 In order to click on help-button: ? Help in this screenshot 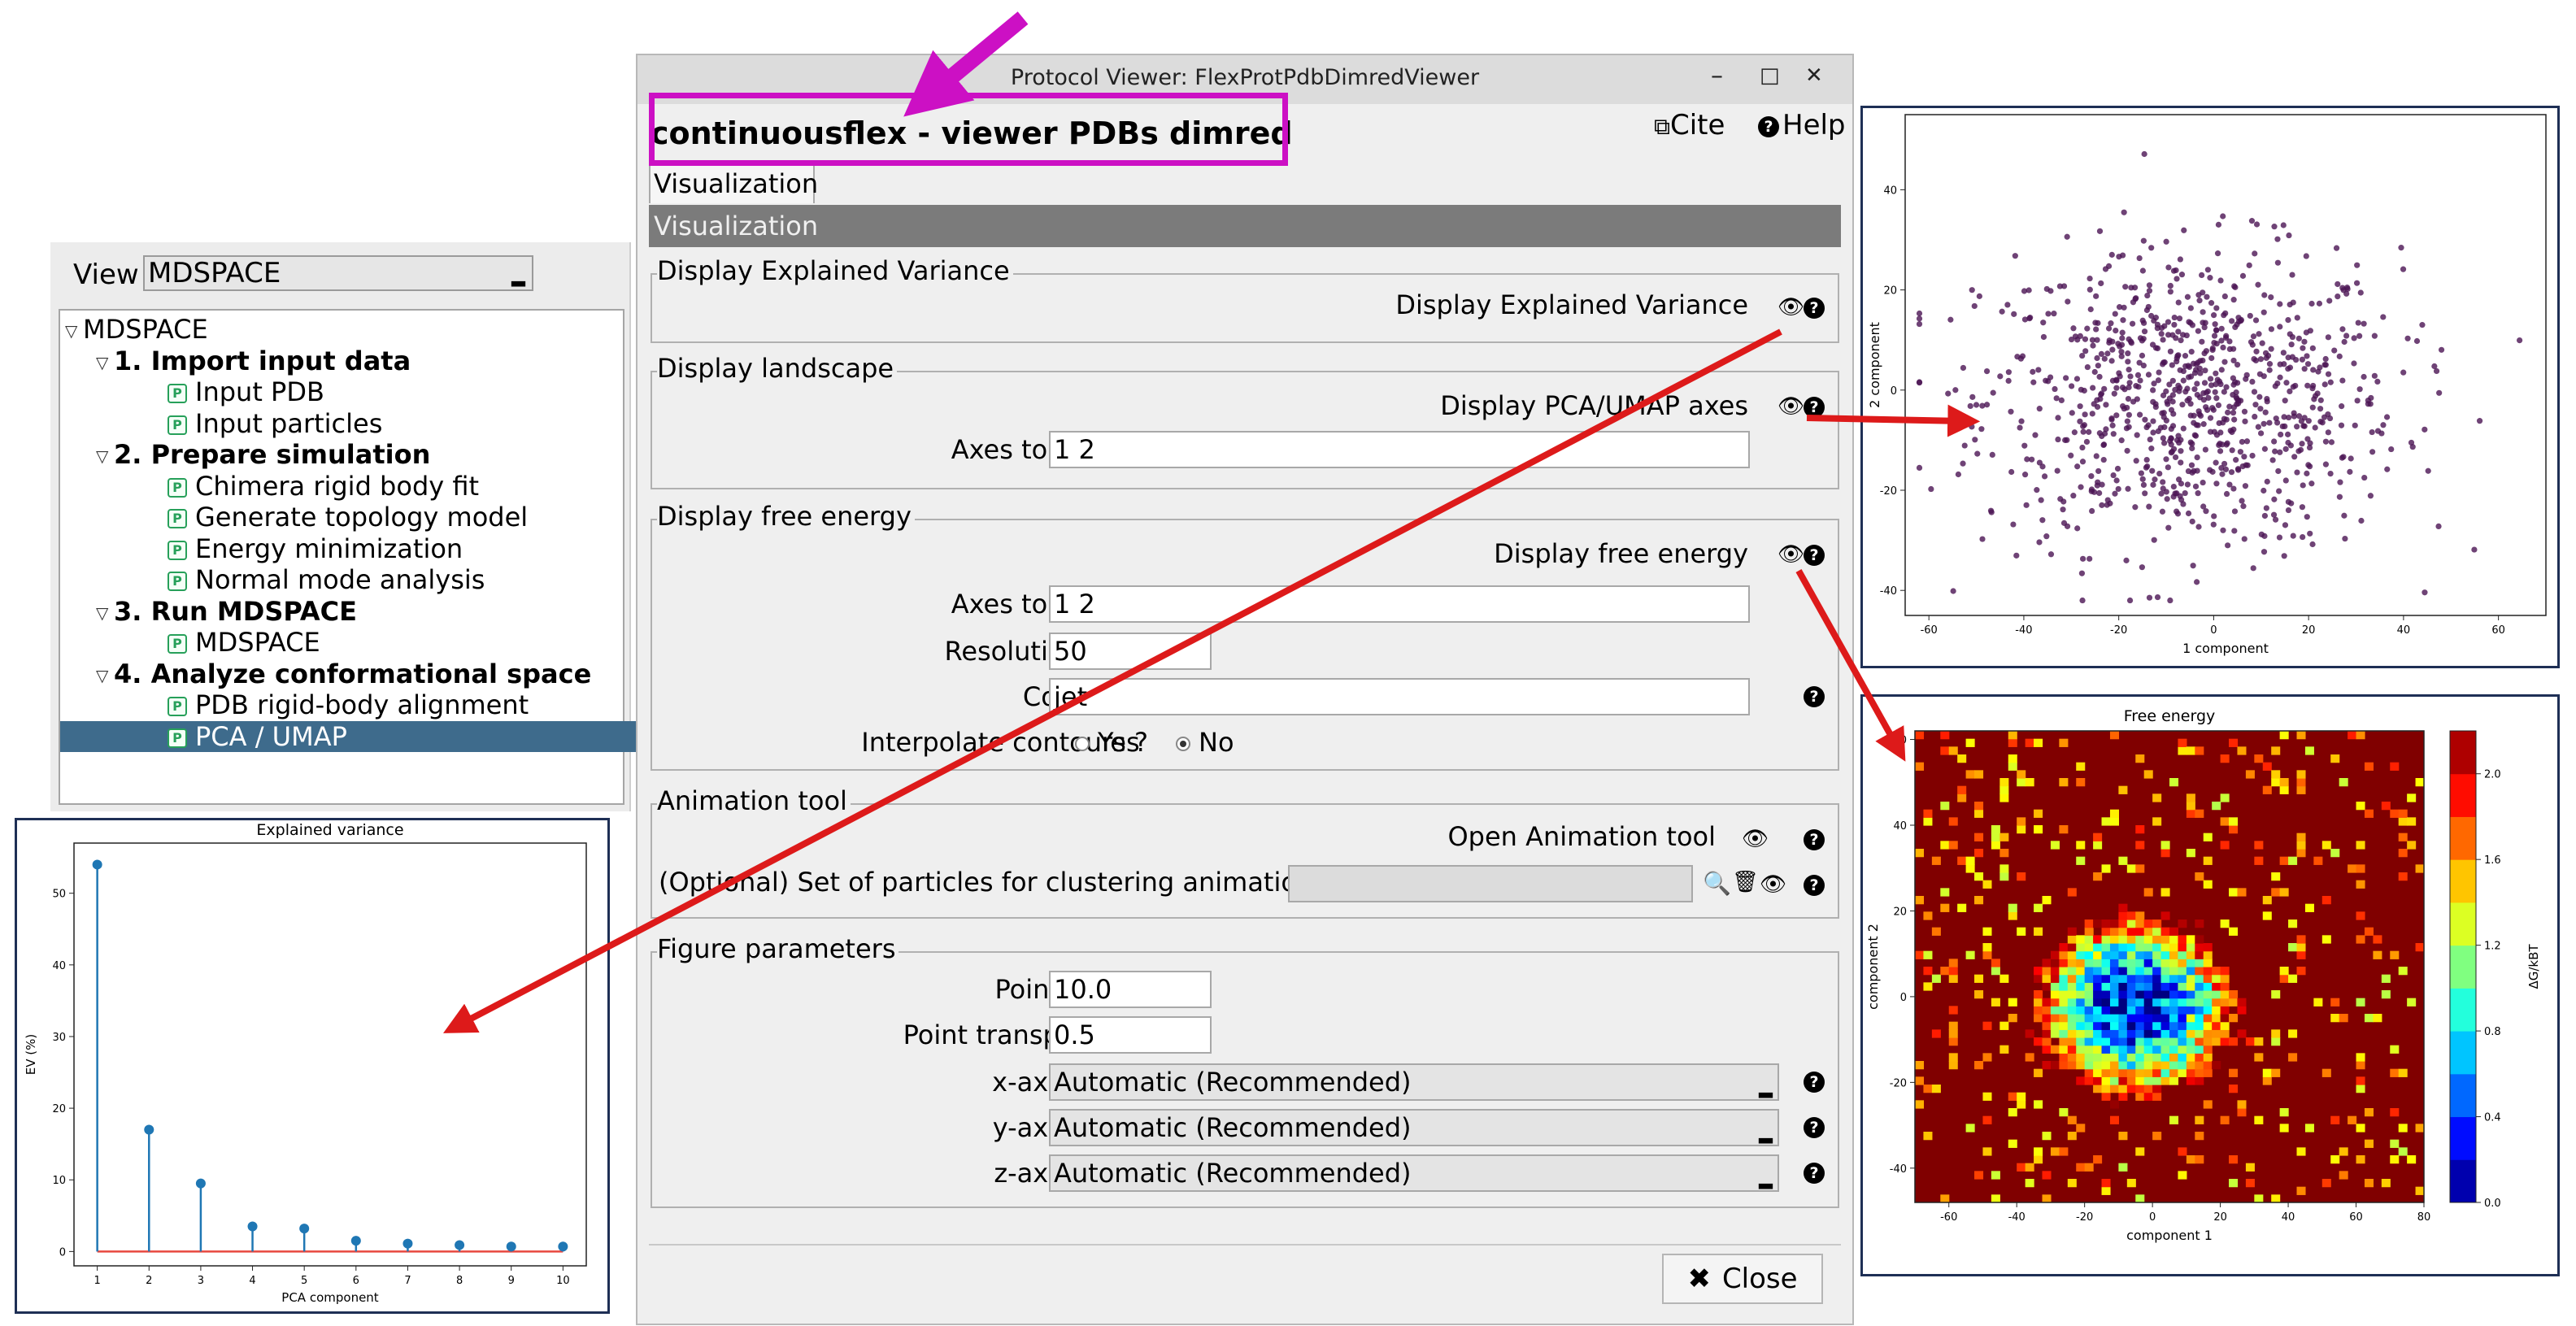, I will do `click(1802, 125)`.